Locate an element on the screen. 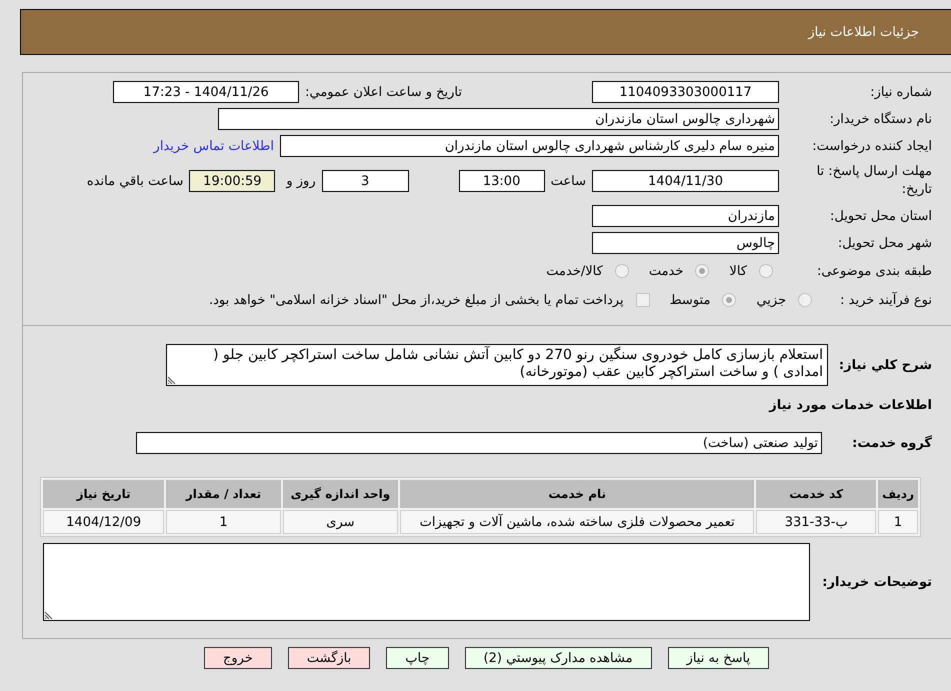 The height and width of the screenshot is (691, 951). time-left-field: 19:00:59 is located at coordinates (232, 181).